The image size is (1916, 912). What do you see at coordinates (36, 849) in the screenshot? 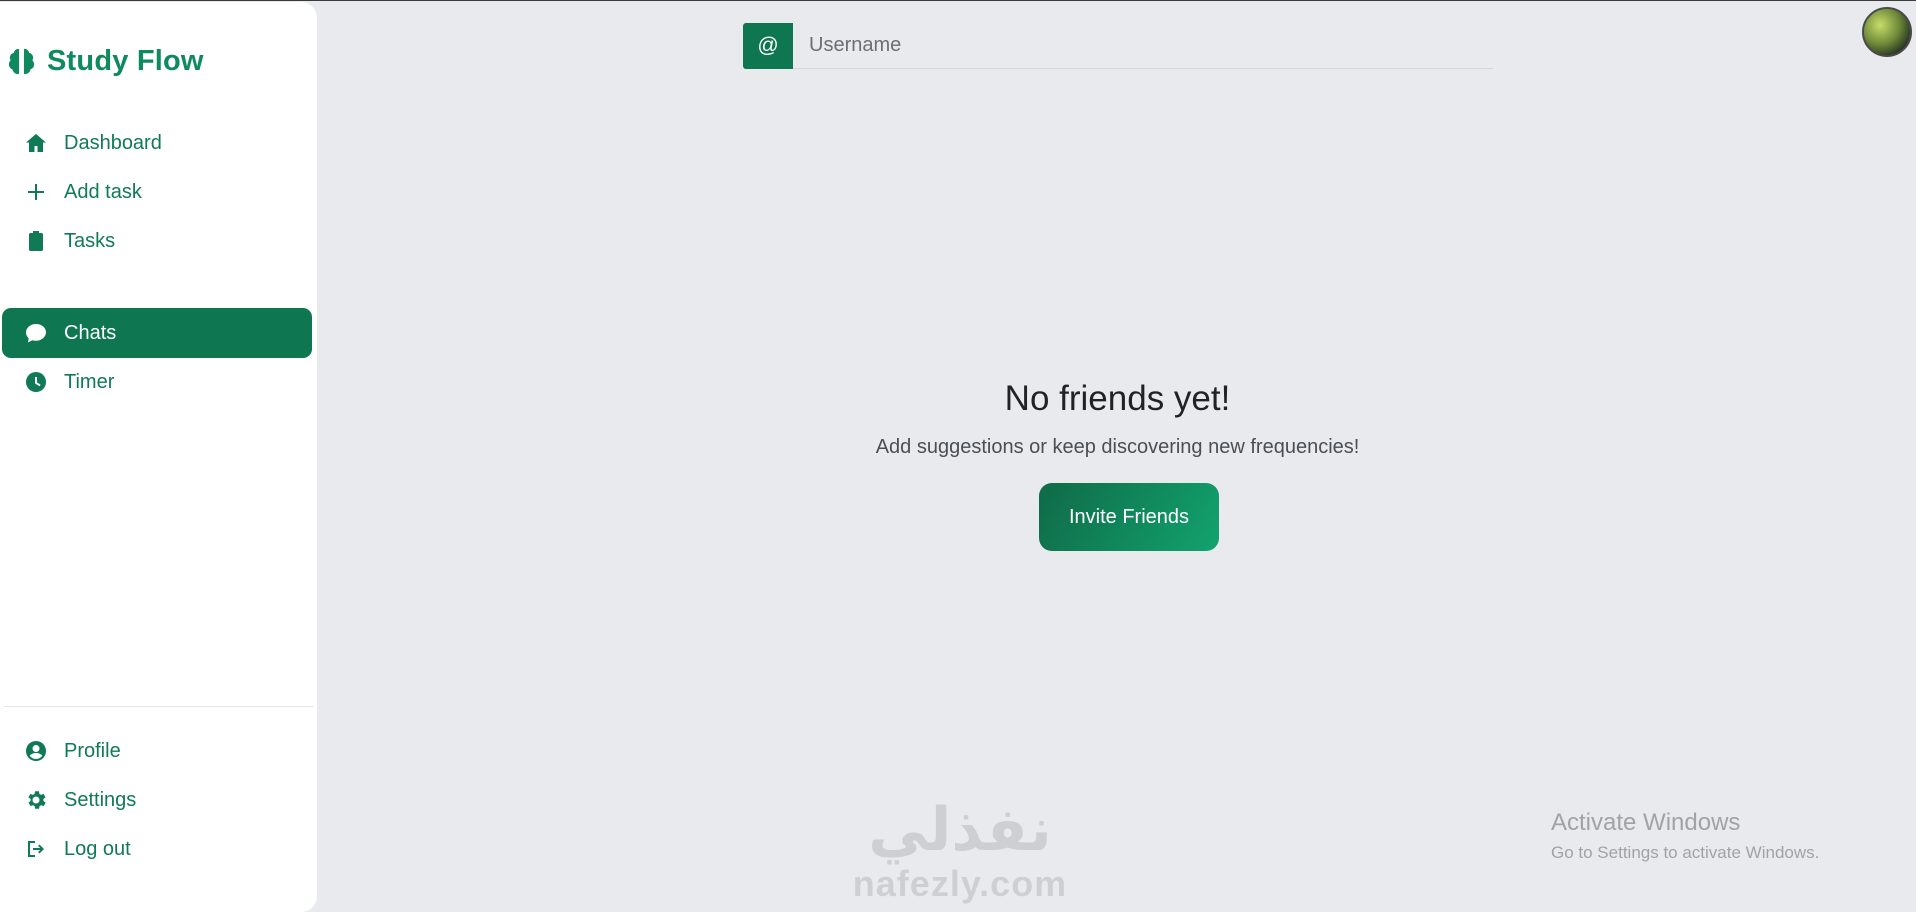
I see `logout-icon` at bounding box center [36, 849].